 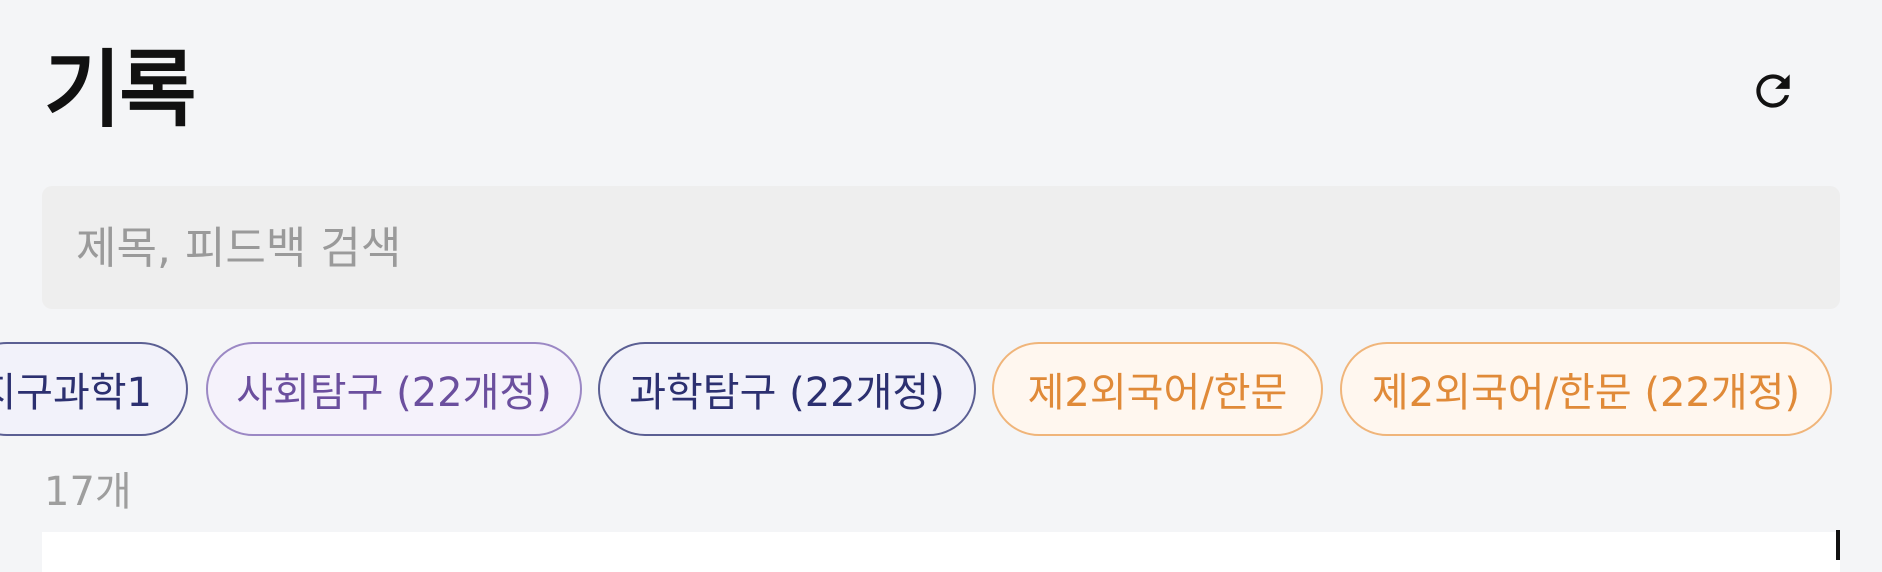 What do you see at coordinates (1838, 545) in the screenshot?
I see `scrollbar` at bounding box center [1838, 545].